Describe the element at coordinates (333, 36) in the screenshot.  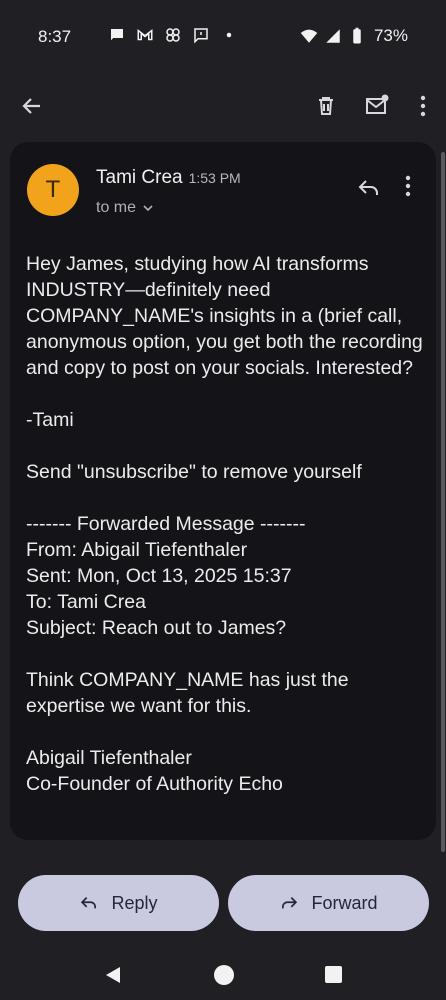
I see `signal-icon` at that location.